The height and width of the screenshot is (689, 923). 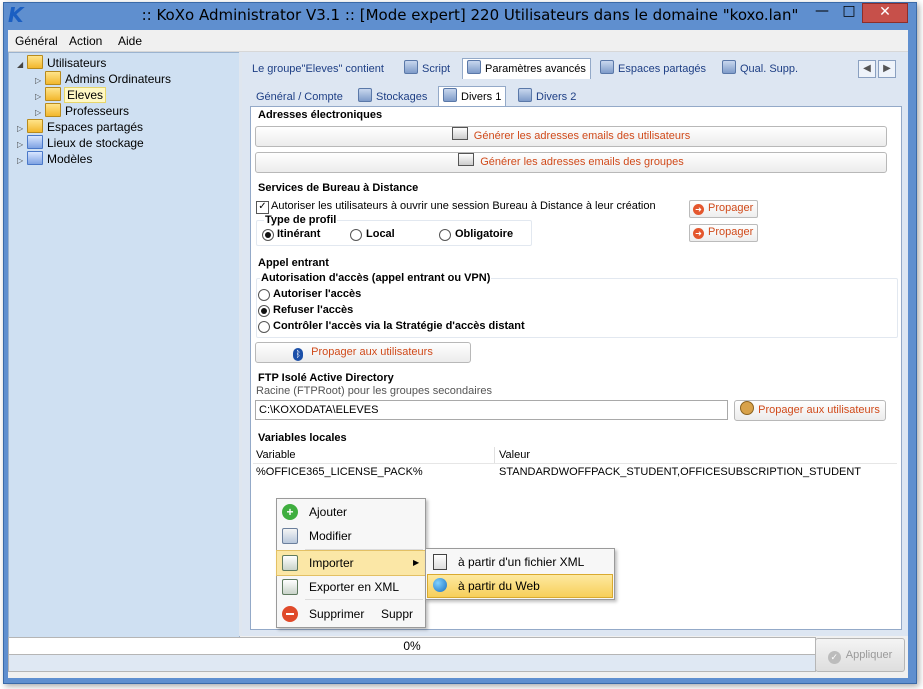 What do you see at coordinates (356, 235) in the screenshot?
I see `profile-local-radio` at bounding box center [356, 235].